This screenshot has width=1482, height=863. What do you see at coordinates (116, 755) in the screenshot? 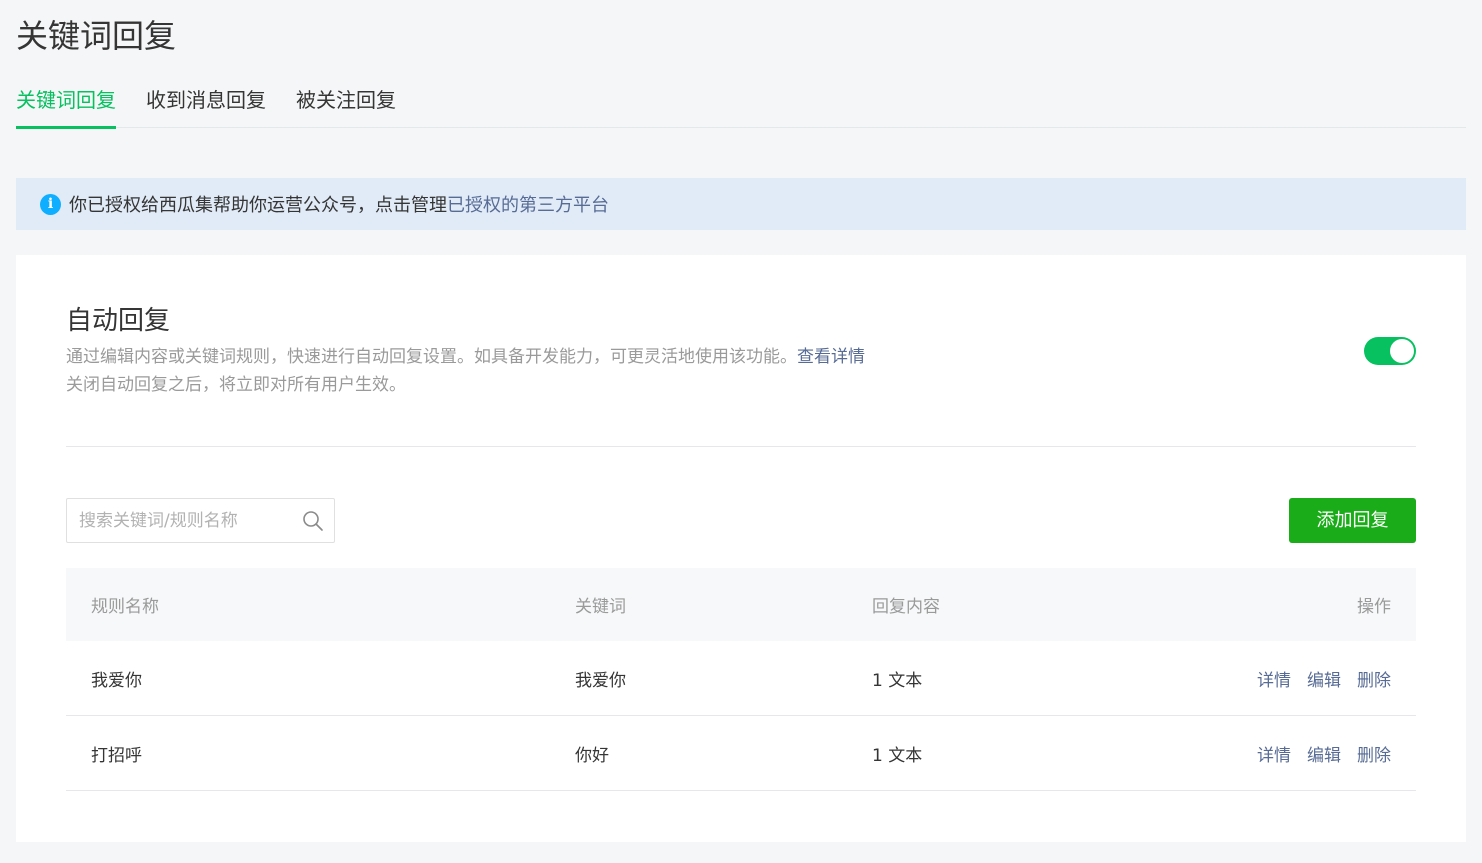
I see `rule-name: 打招呼` at bounding box center [116, 755].